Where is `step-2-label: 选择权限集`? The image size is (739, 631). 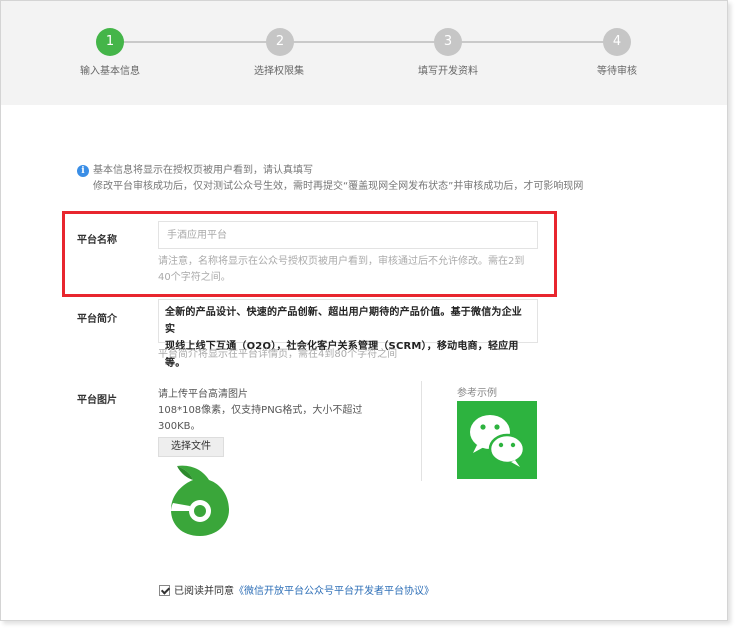
step-2-label: 选择权限集 is located at coordinates (279, 71).